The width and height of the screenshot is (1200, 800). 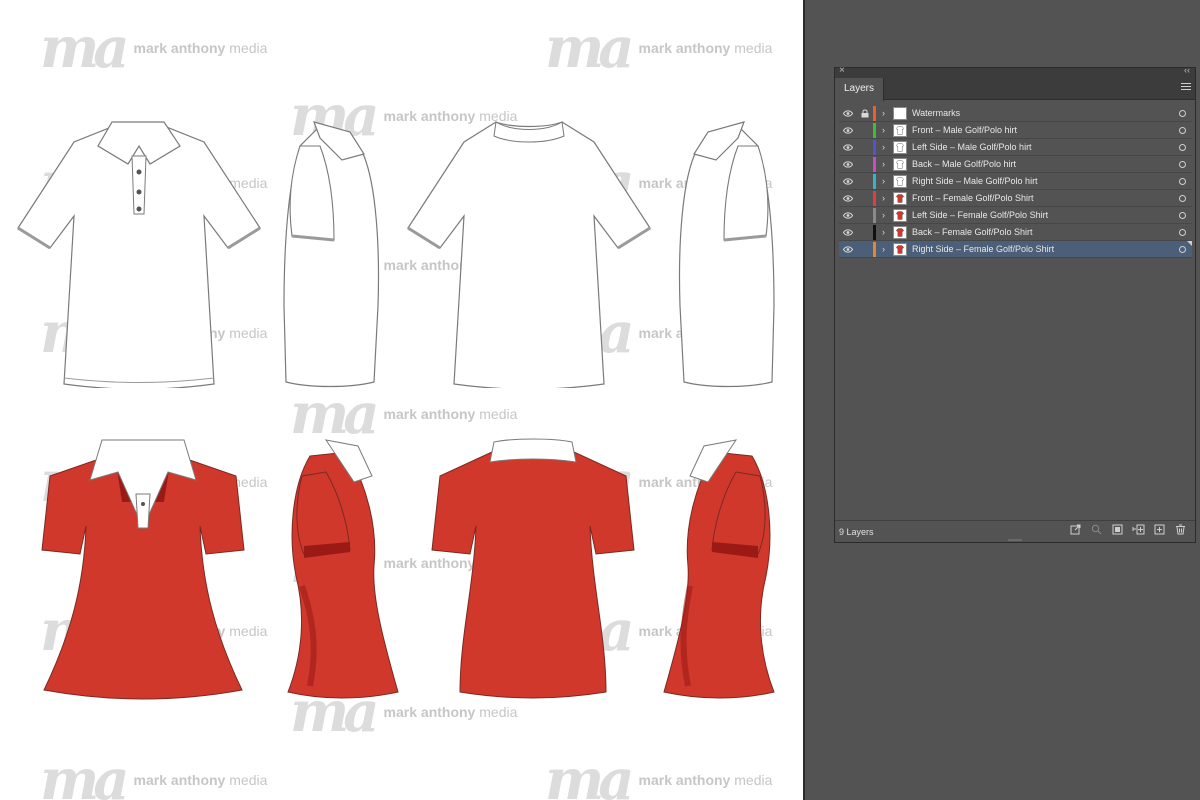 What do you see at coordinates (139, 252) in the screenshot?
I see `male-polo-front` at bounding box center [139, 252].